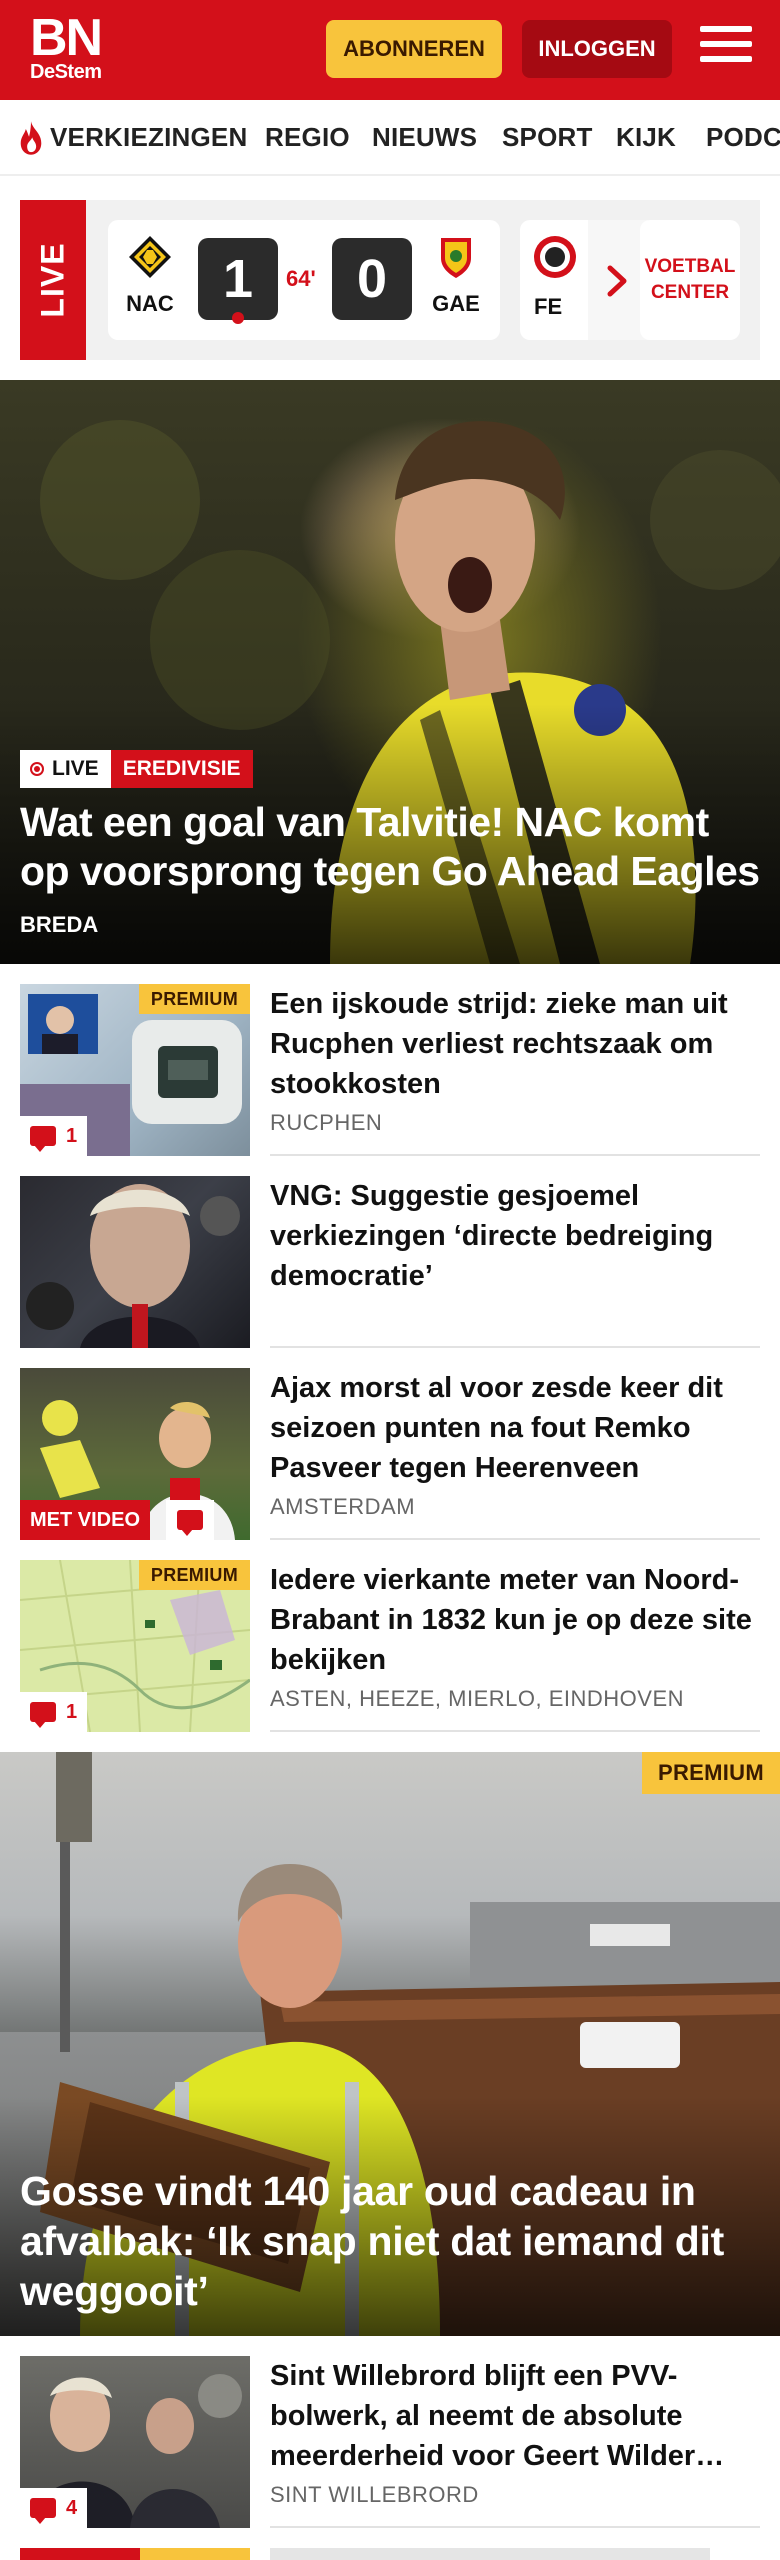  What do you see at coordinates (743, 137) in the screenshot?
I see `nav-item-podcasts: PODC` at bounding box center [743, 137].